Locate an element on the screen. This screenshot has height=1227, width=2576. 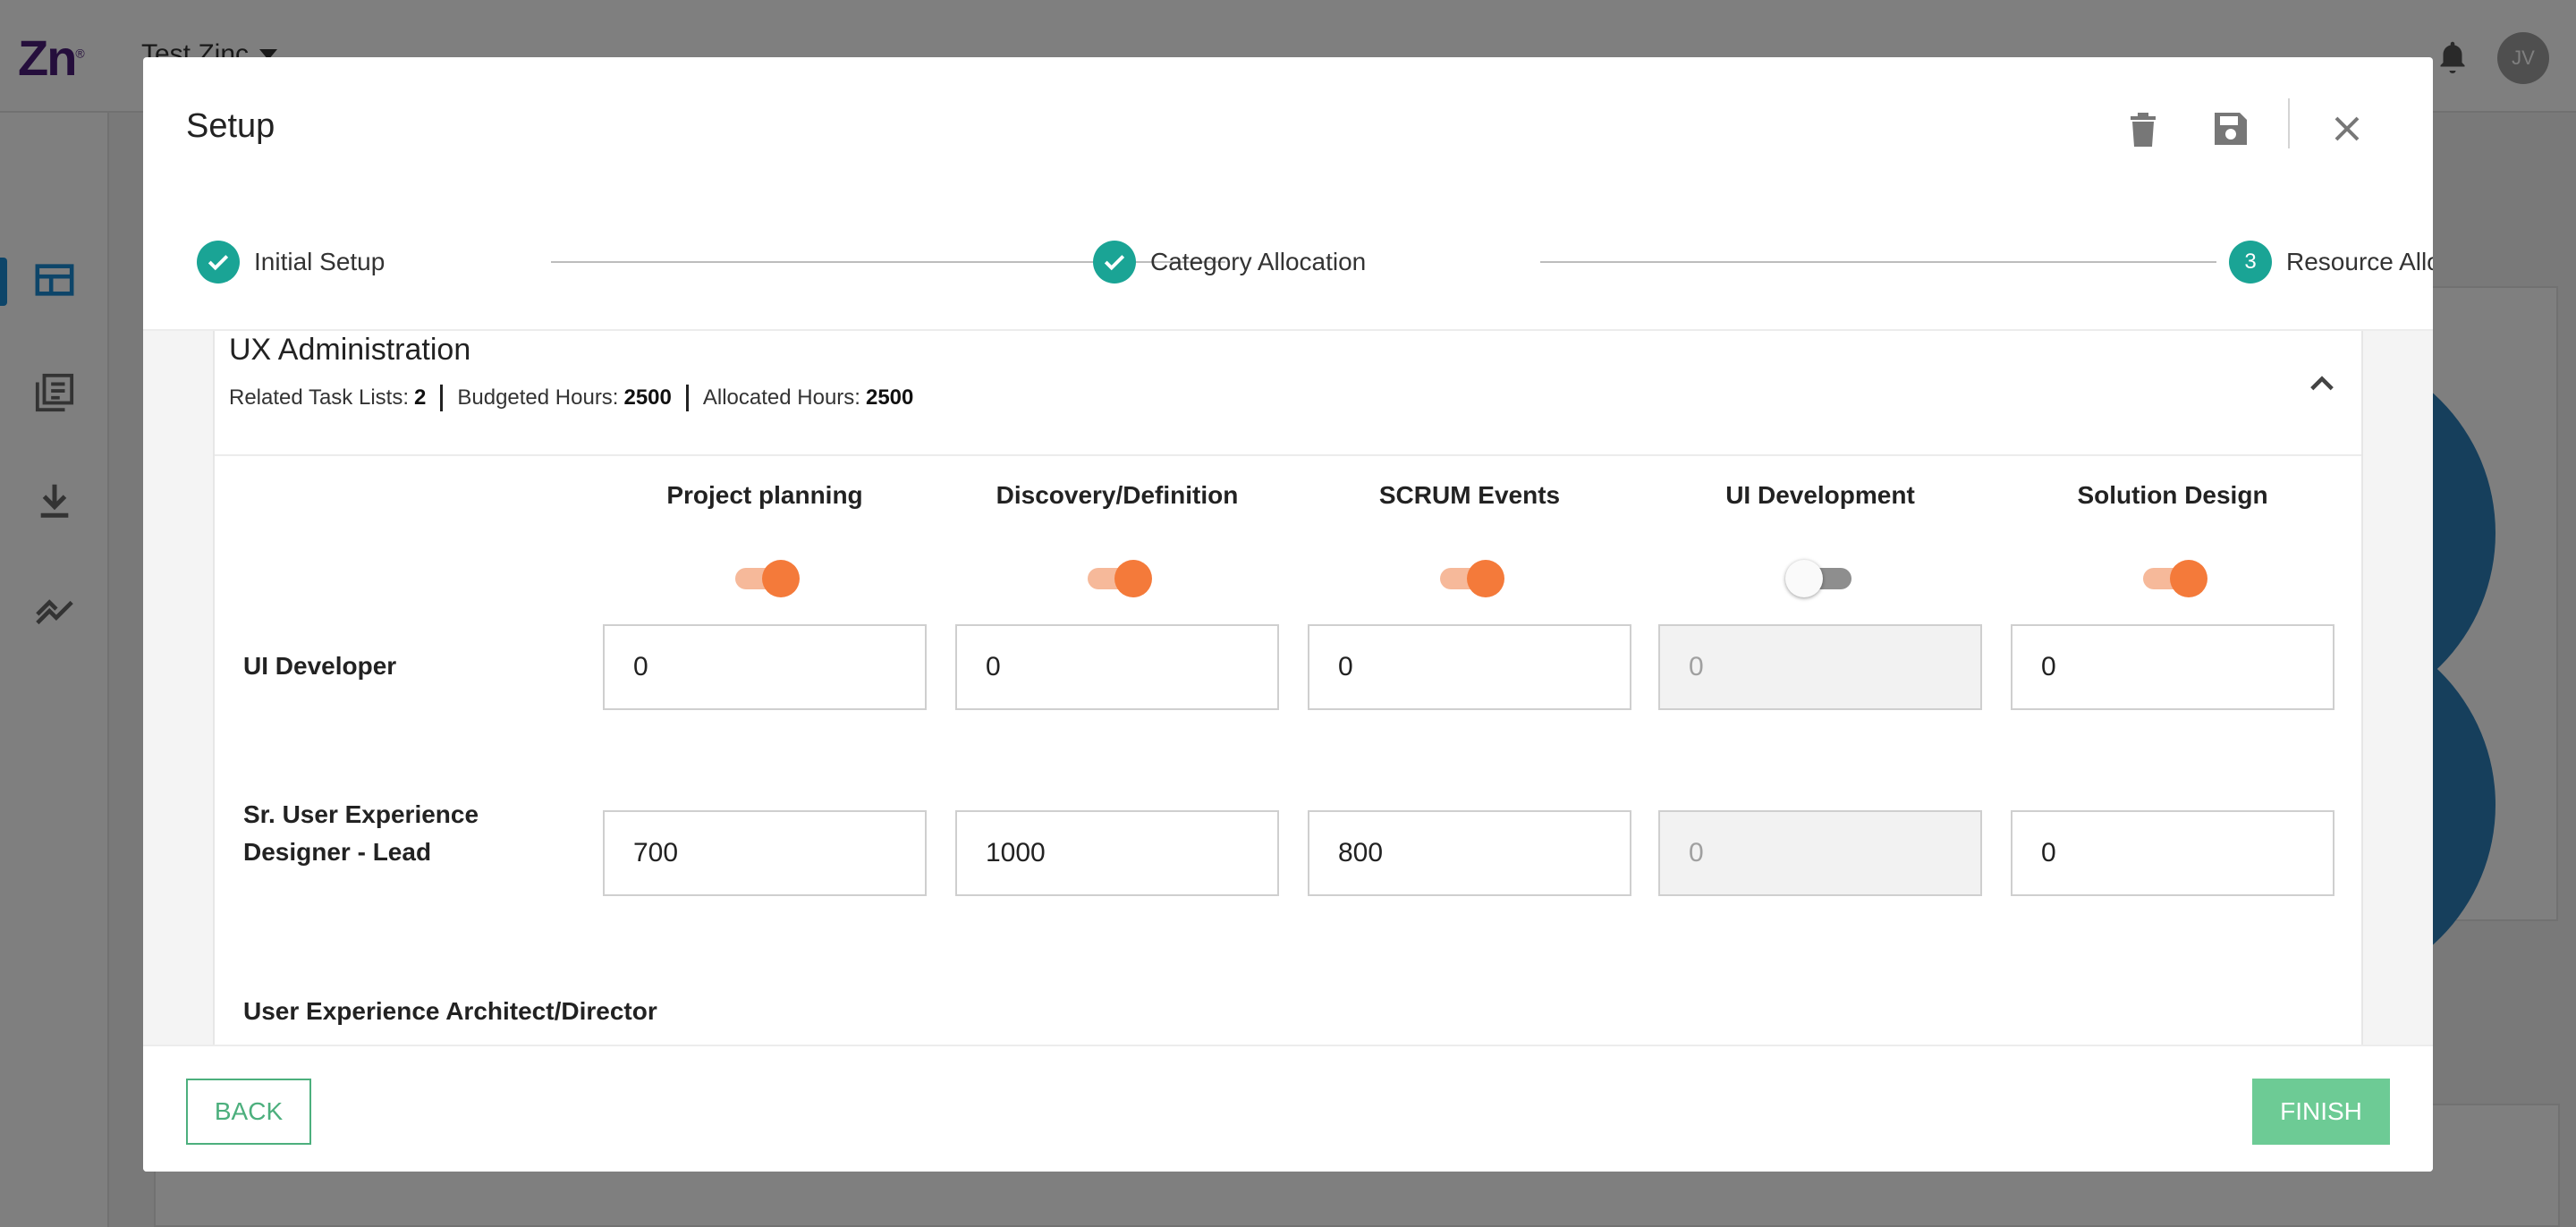
row-label-ux-architect-director: User Experience Architect/Director is located at coordinates (450, 1011).